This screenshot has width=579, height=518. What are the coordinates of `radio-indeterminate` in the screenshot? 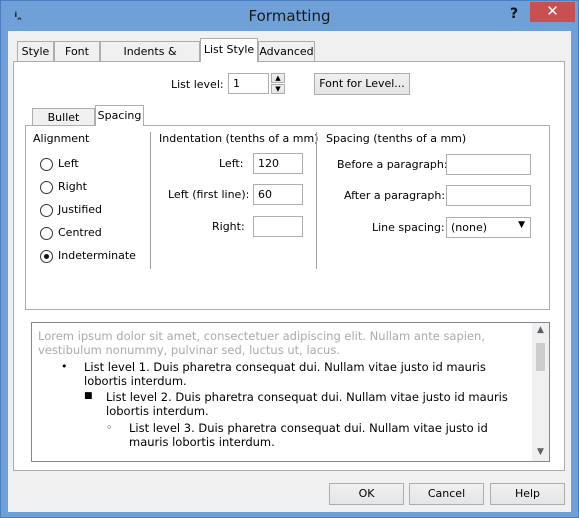 It's located at (46, 256).